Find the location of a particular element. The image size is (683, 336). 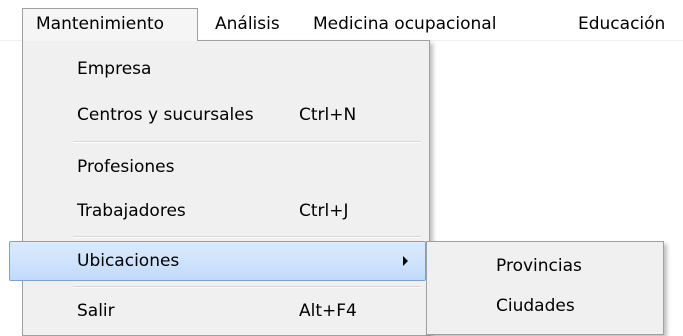

ubicaciones-submenu: Provincias Ciudades is located at coordinates (545, 288).